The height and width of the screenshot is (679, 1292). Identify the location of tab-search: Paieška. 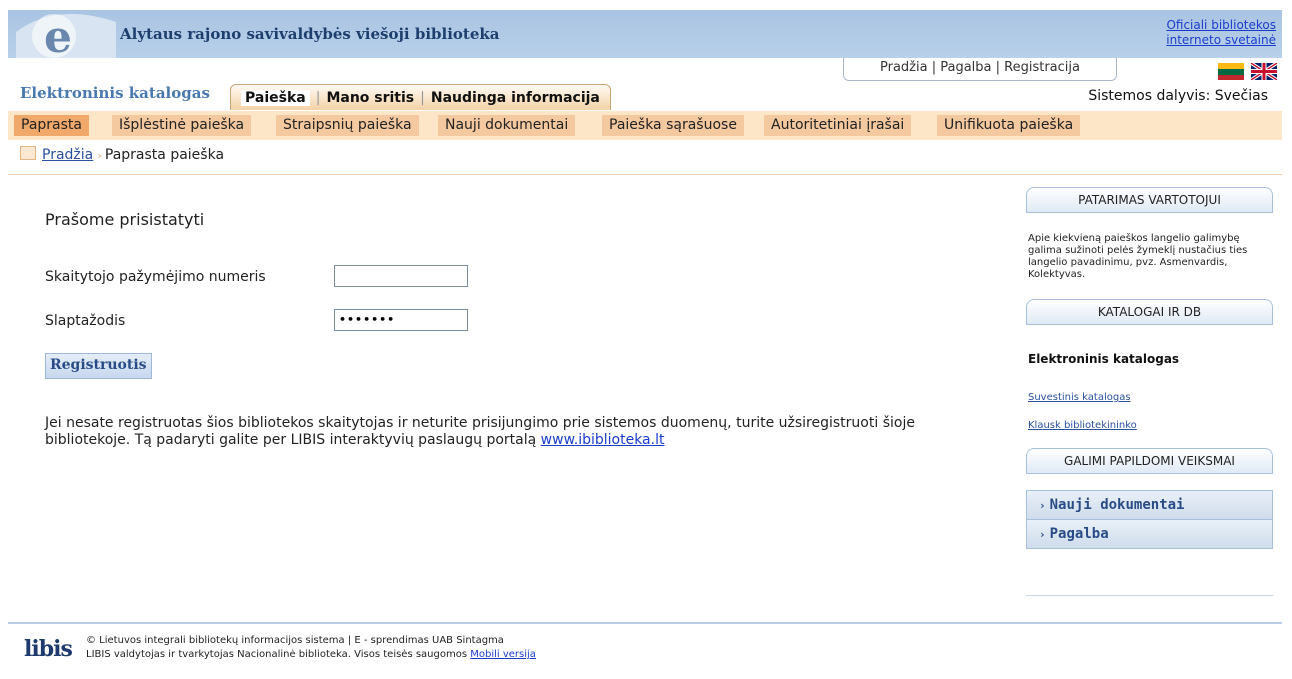
(275, 98).